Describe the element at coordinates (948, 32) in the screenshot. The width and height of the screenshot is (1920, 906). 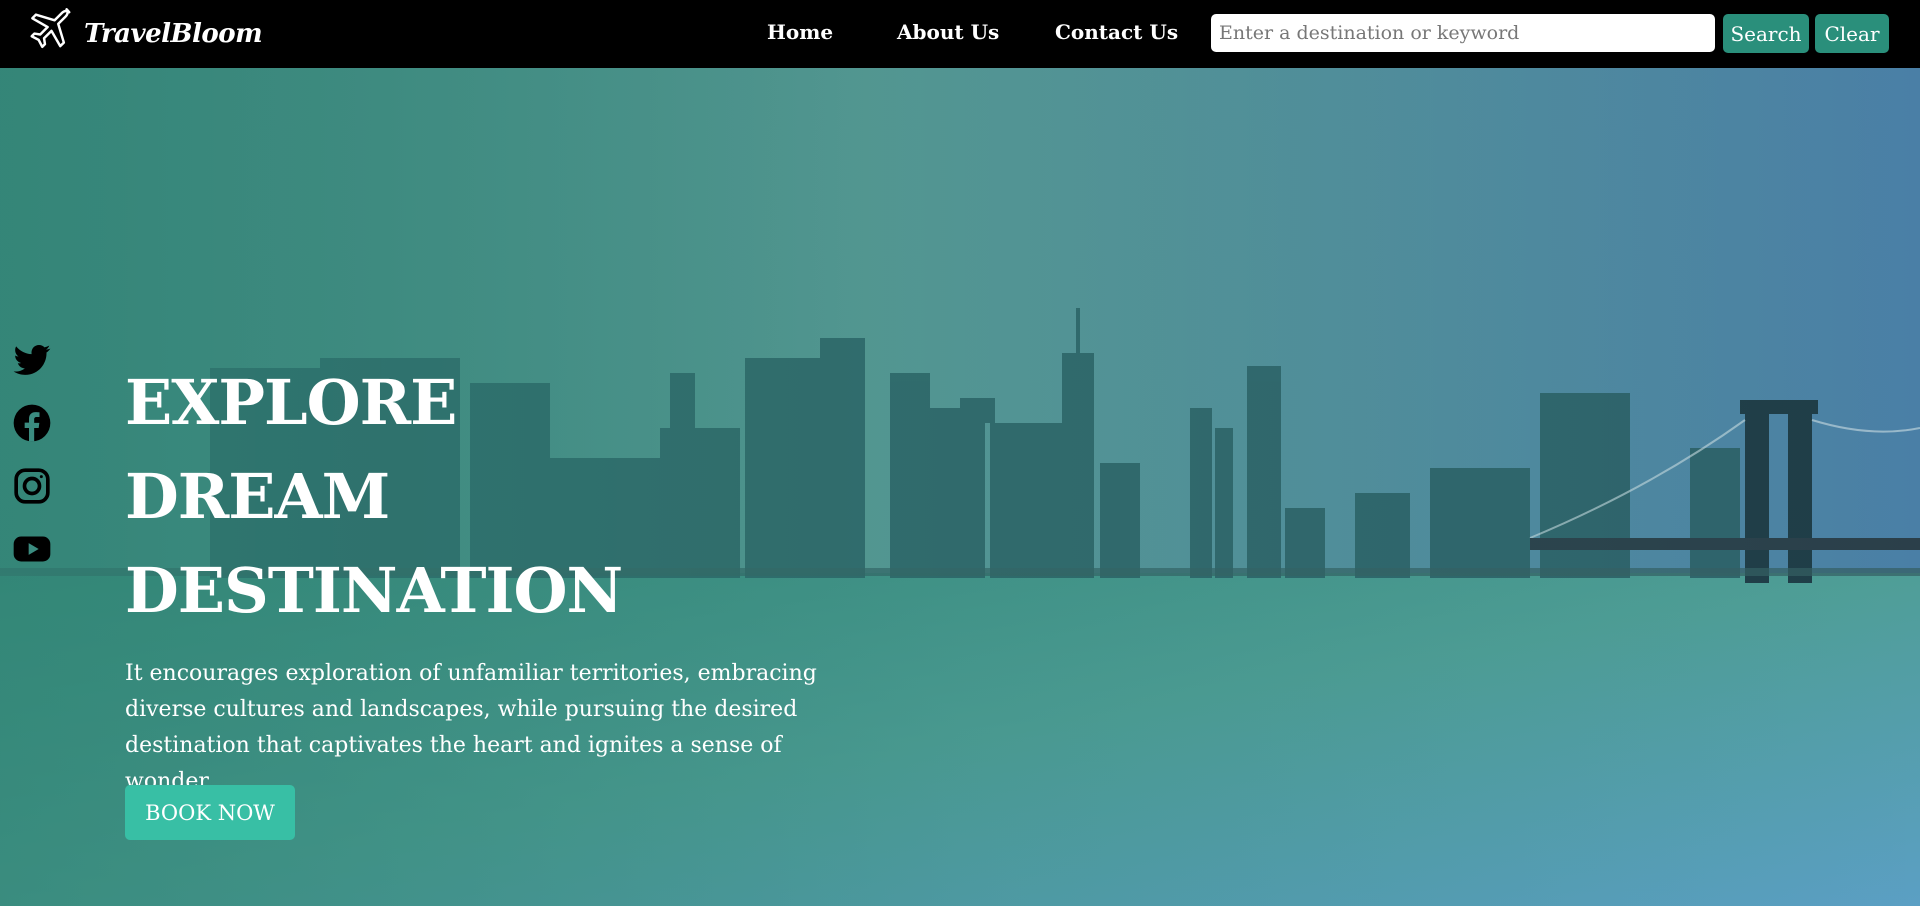
I see `nav-about-link: About Us` at that location.